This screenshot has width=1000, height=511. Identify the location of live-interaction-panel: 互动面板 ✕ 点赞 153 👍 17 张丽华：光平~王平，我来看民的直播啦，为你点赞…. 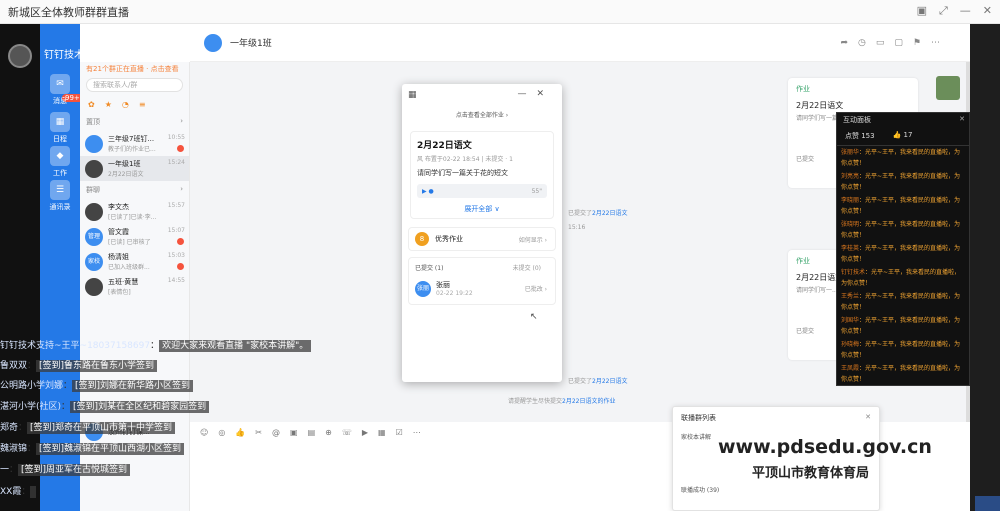
(903, 249).